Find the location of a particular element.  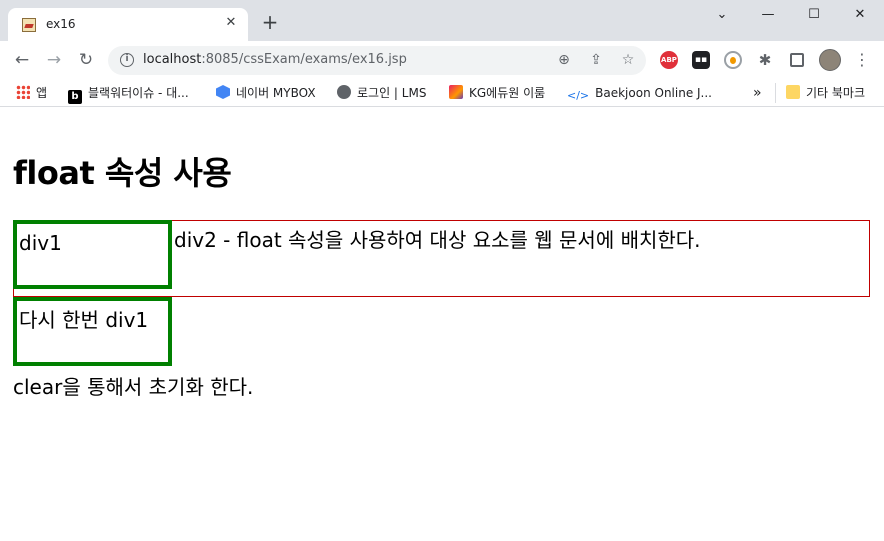

profile-avatar is located at coordinates (830, 60).